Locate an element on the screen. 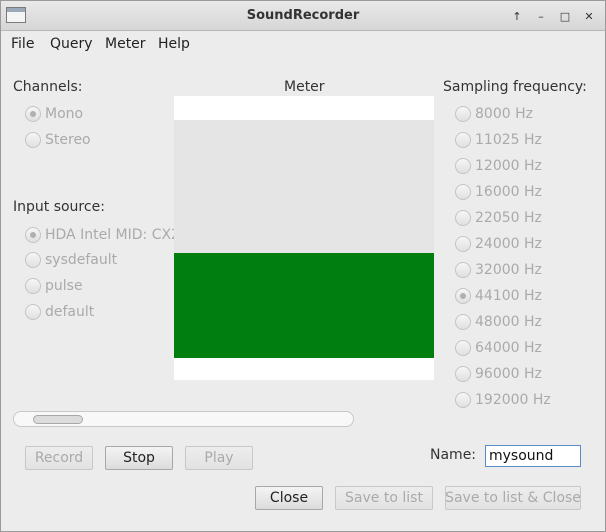  radio-sampling-frequency: 11025 Hz is located at coordinates (498, 140).